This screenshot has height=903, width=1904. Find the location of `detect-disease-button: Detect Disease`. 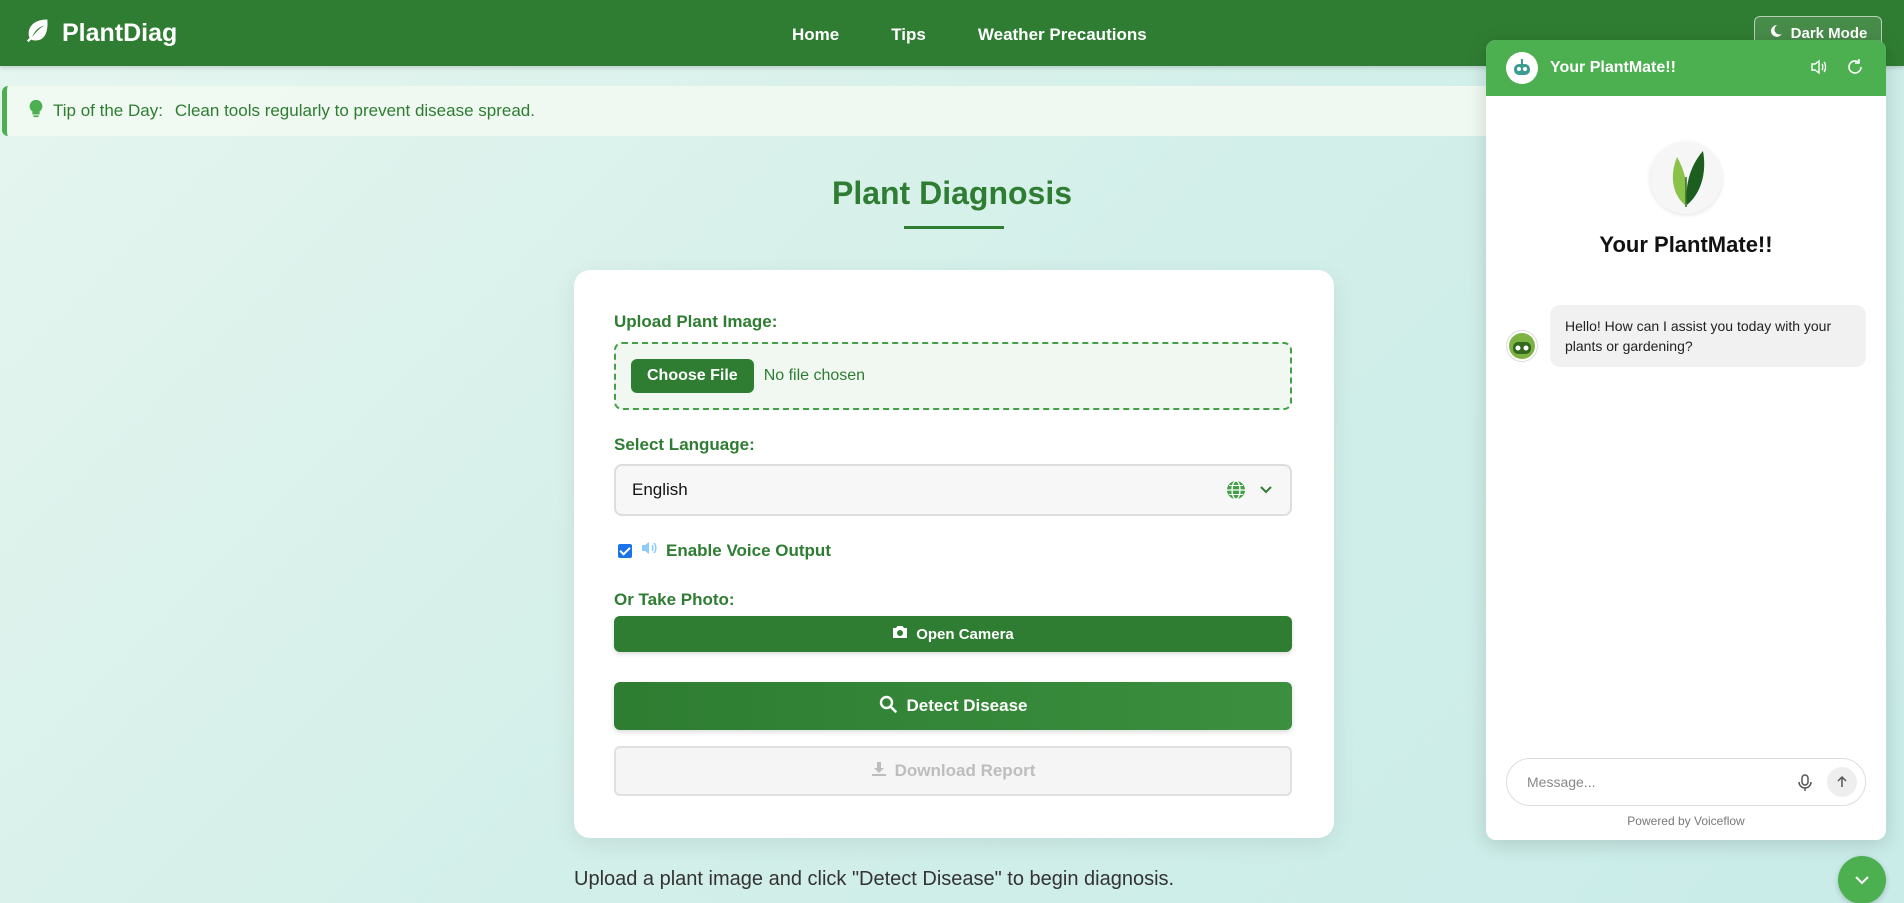

detect-disease-button: Detect Disease is located at coordinates (953, 706).